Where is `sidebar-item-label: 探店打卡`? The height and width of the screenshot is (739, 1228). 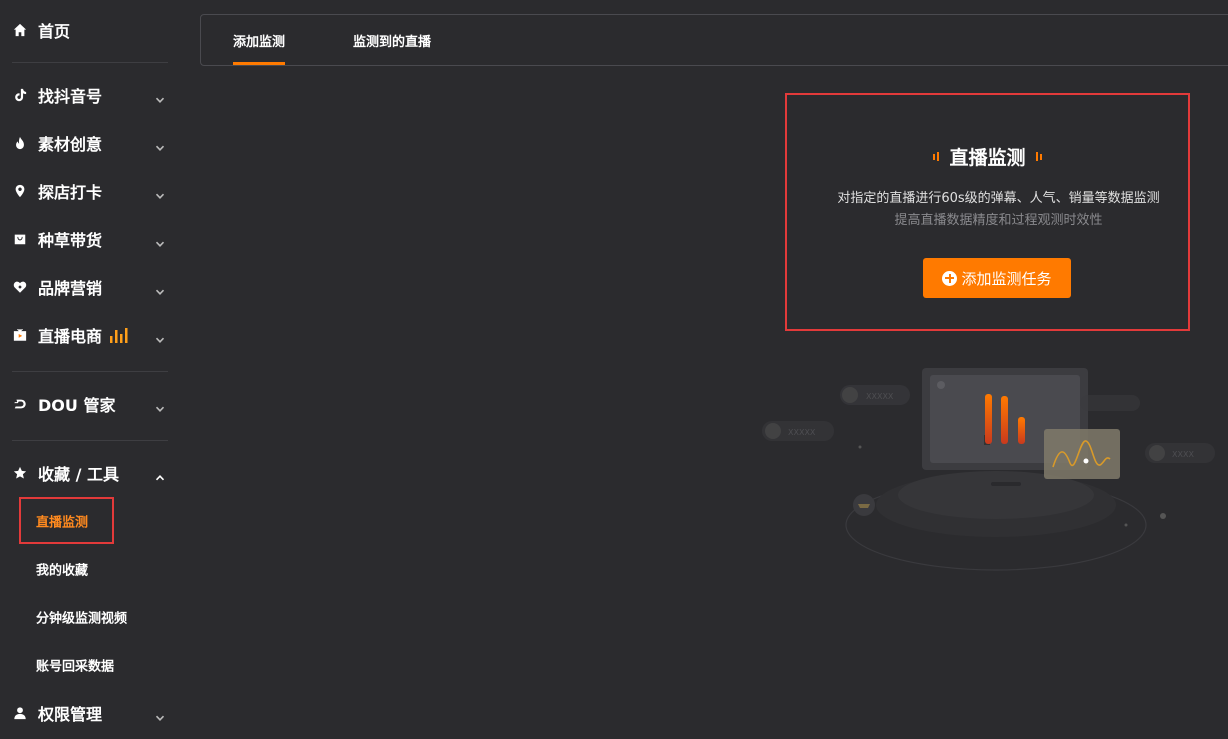 sidebar-item-label: 探店打卡 is located at coordinates (70, 192).